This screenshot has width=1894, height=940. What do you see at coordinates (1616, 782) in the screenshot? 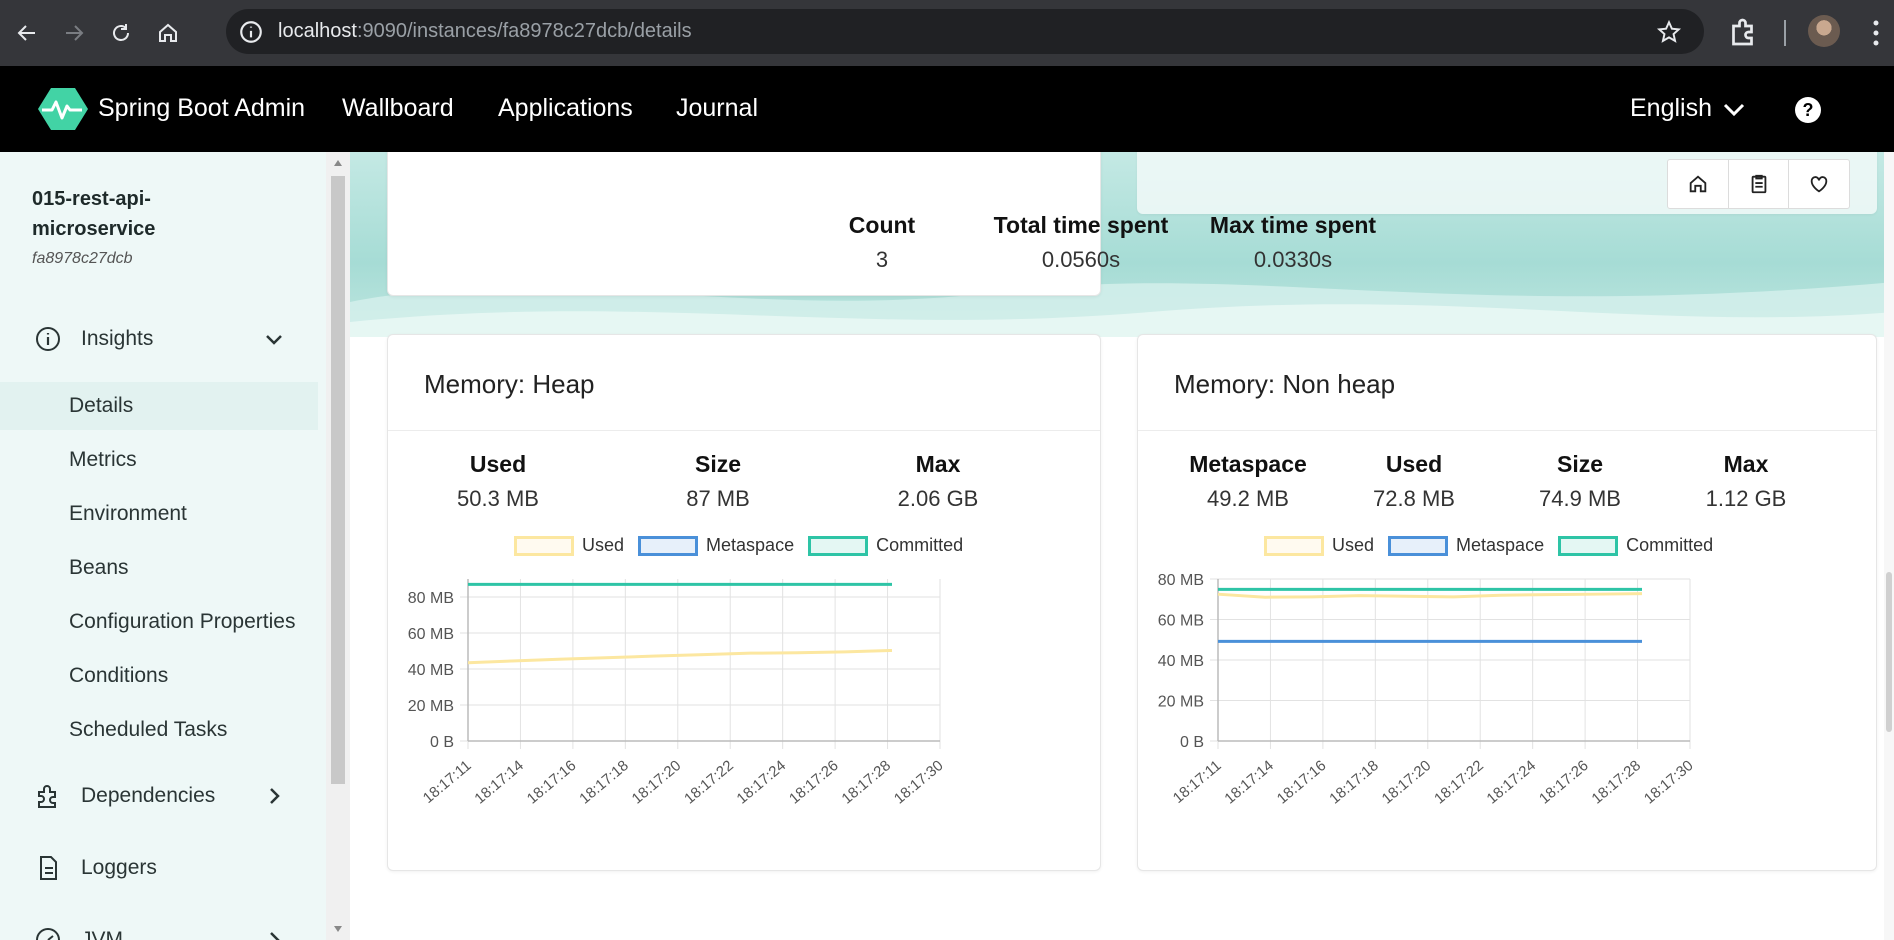
I see `x-tick-label: 18:17:28` at bounding box center [1616, 782].